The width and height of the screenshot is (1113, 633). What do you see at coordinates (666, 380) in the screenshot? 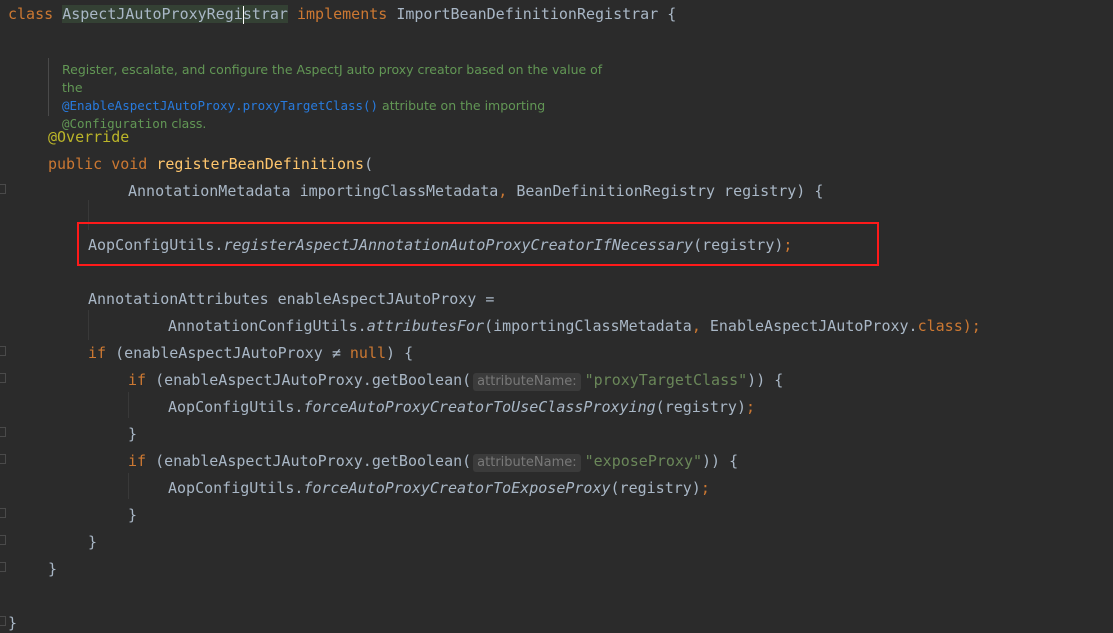
I see `string-literal: "proxyTargetClass"` at bounding box center [666, 380].